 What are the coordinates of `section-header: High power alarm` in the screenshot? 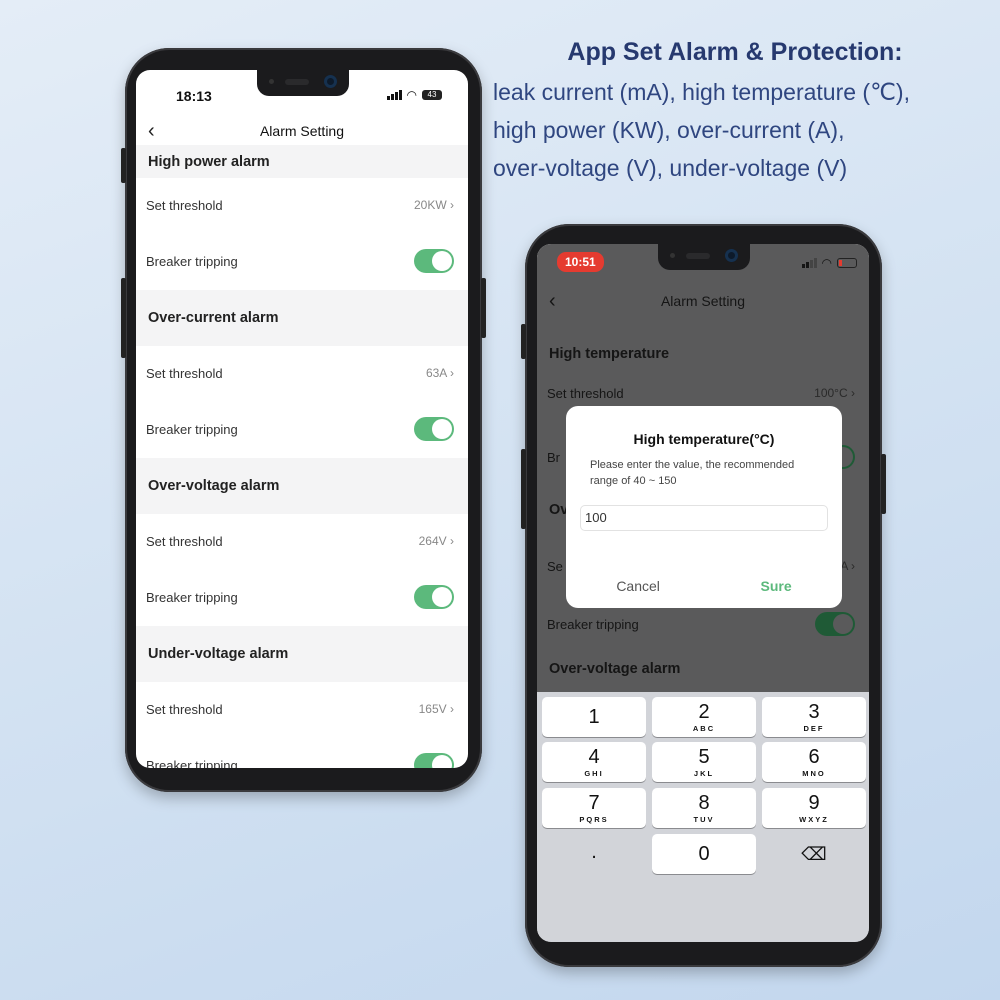 It's located at (302, 161).